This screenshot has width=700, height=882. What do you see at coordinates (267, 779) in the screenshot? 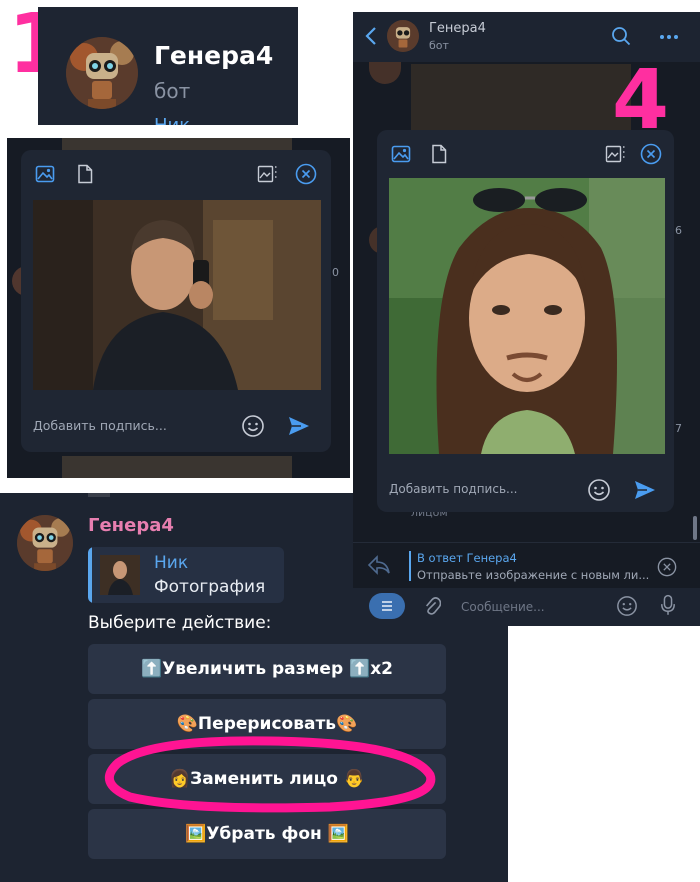
I see `action-button-face-swap: 👩Заменить лицо 👨` at bounding box center [267, 779].